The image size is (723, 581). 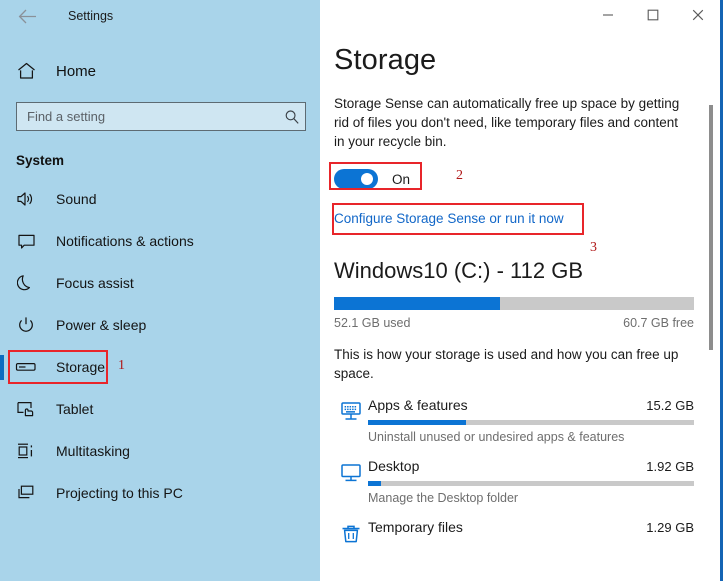 I want to click on storage-sense-toggle, so click(x=356, y=179).